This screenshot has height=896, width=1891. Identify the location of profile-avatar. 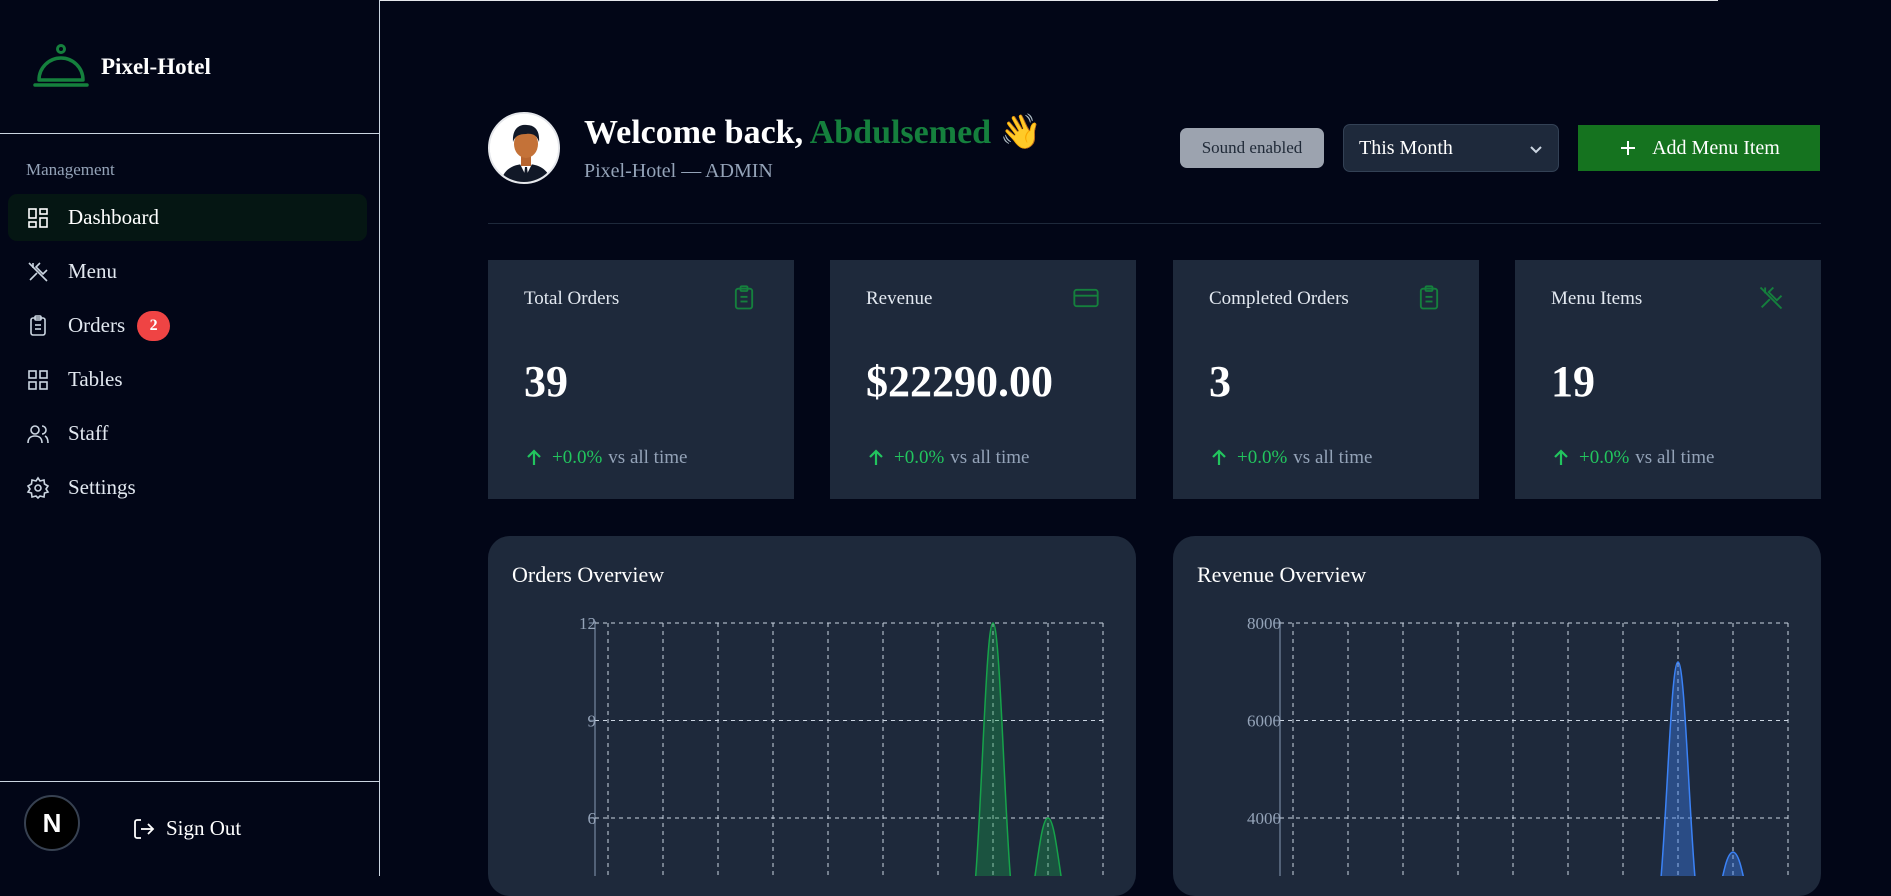
(524, 148).